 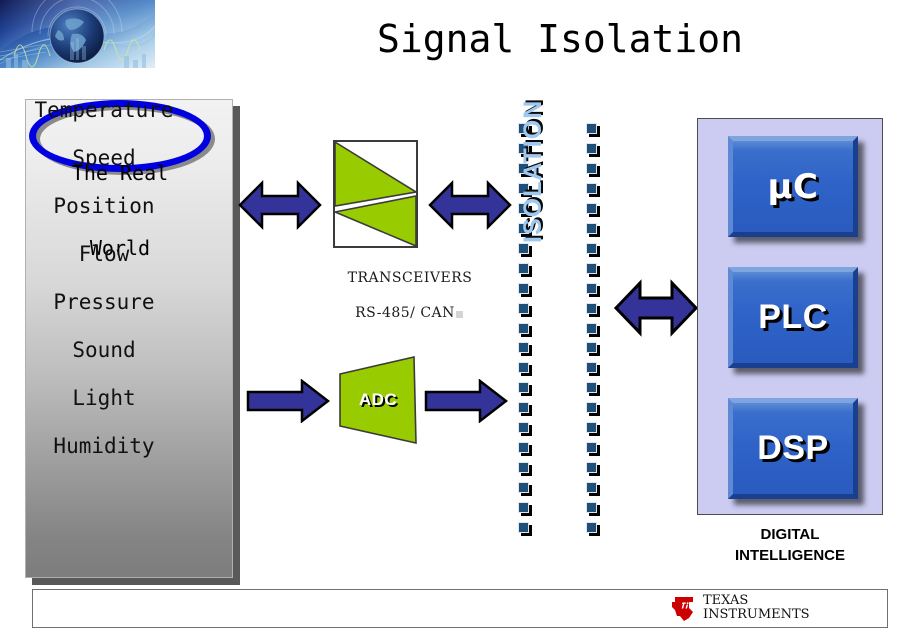 I want to click on list-item: Humidity, so click(x=104, y=446).